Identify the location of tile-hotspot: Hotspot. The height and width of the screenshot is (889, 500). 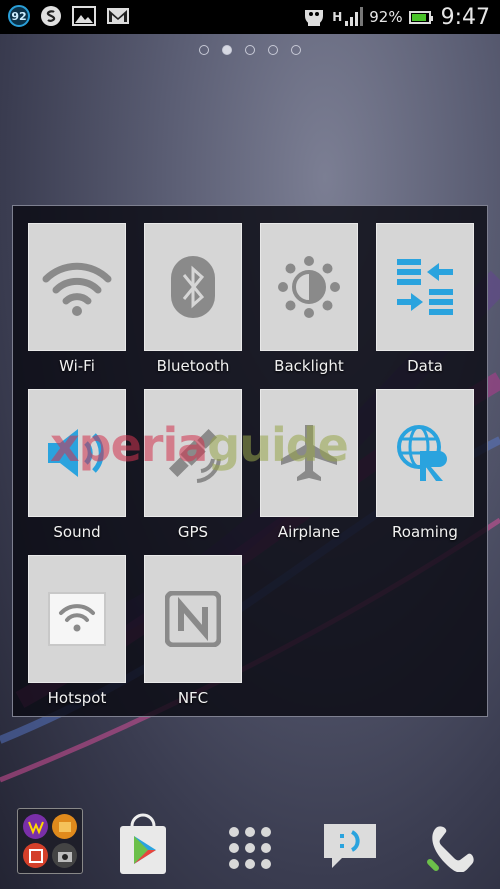
(77, 631).